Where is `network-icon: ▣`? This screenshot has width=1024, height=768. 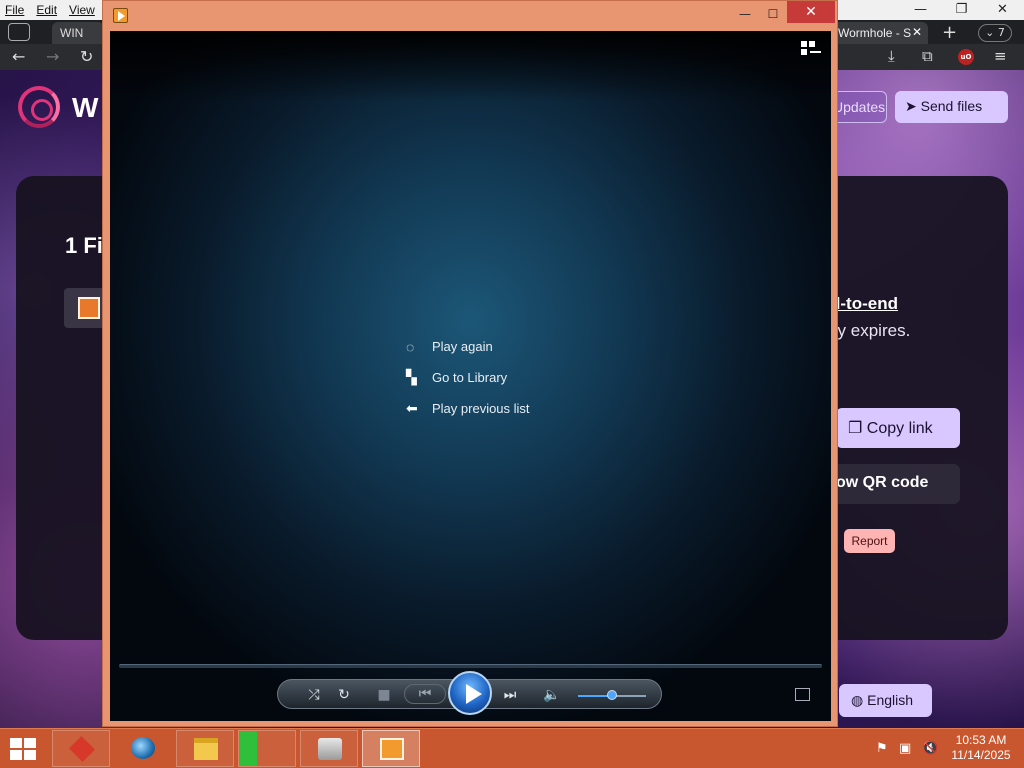
network-icon: ▣ is located at coordinates (905, 748).